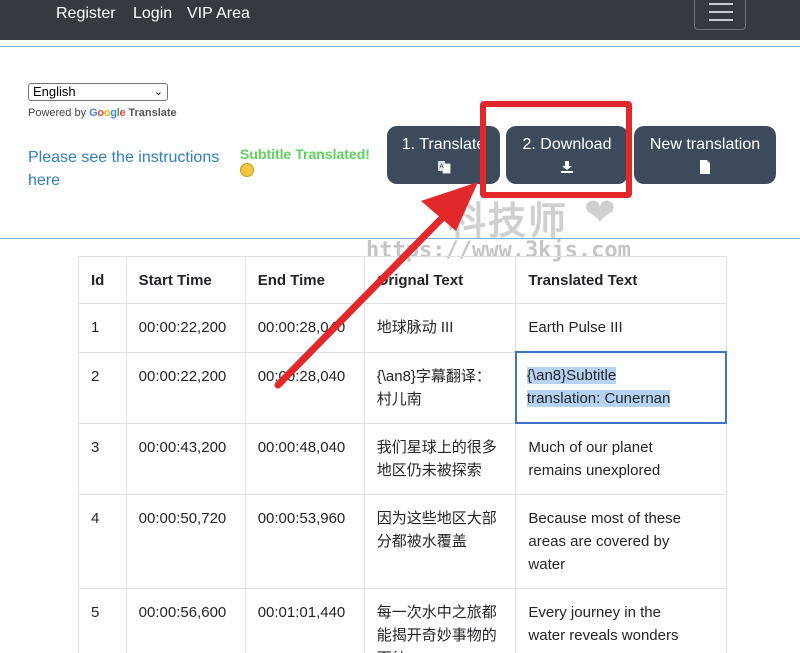 This screenshot has height=653, width=800. I want to click on translated-line: areas are covered by, so click(599, 541).